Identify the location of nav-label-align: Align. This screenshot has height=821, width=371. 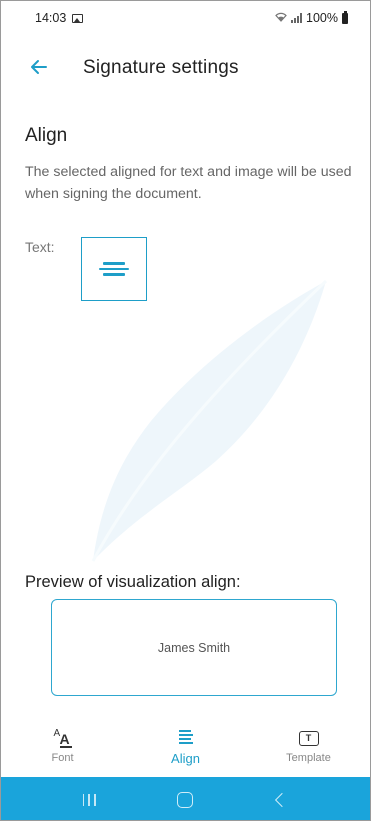
(185, 758).